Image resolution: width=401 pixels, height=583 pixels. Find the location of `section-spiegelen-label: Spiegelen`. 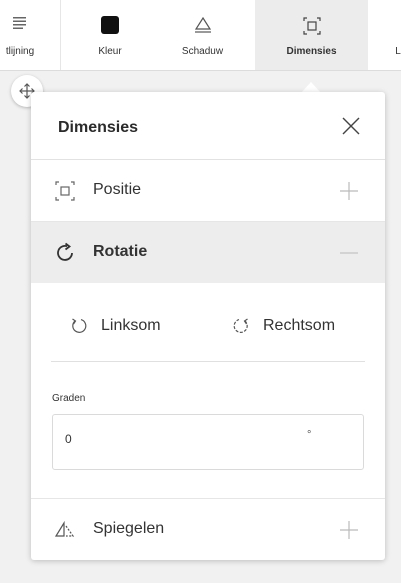

section-spiegelen-label: Spiegelen is located at coordinates (129, 528).